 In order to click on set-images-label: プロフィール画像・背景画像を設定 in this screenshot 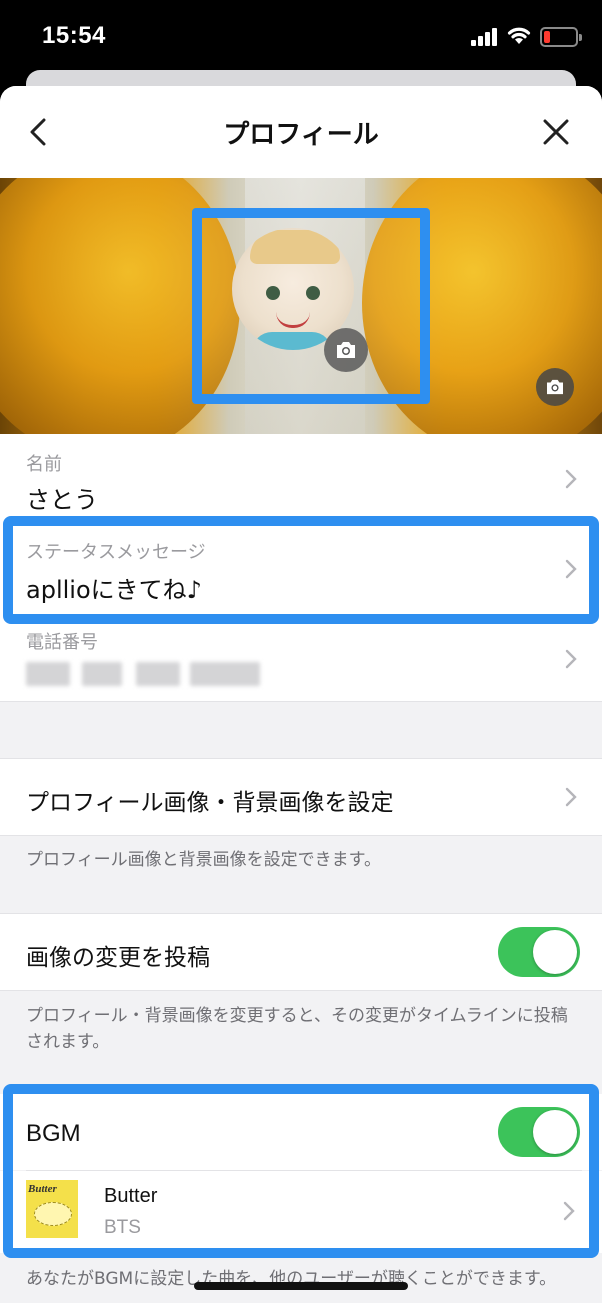, I will do `click(210, 803)`.